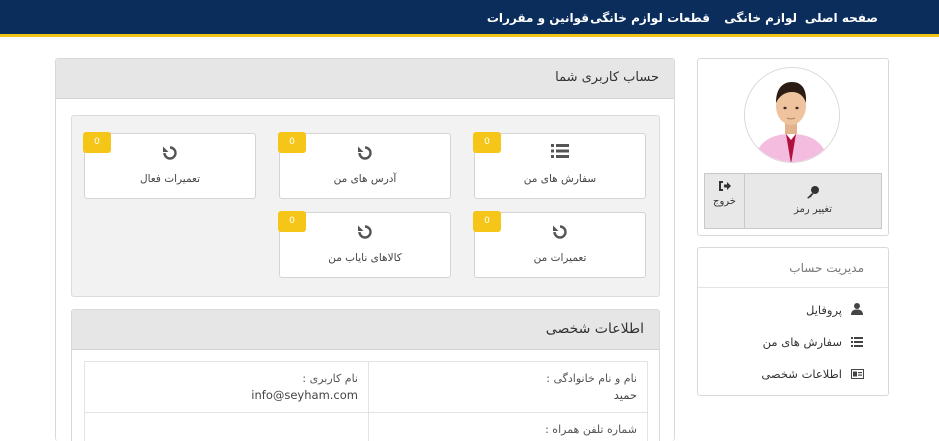 This screenshot has height=441, width=939. I want to click on fullname-label: نام و نام خانوادگی :, so click(591, 378).